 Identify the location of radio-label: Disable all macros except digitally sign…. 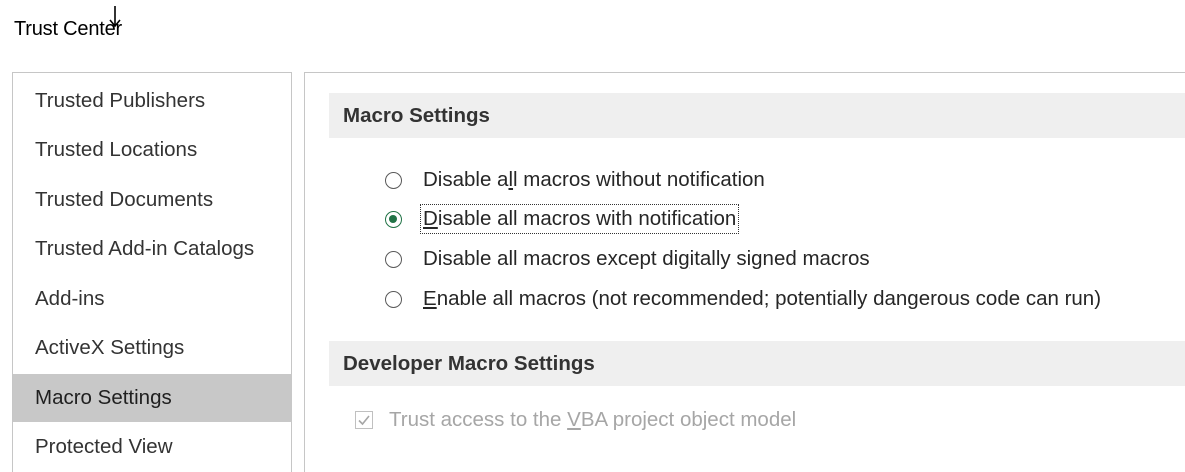
(646, 258).